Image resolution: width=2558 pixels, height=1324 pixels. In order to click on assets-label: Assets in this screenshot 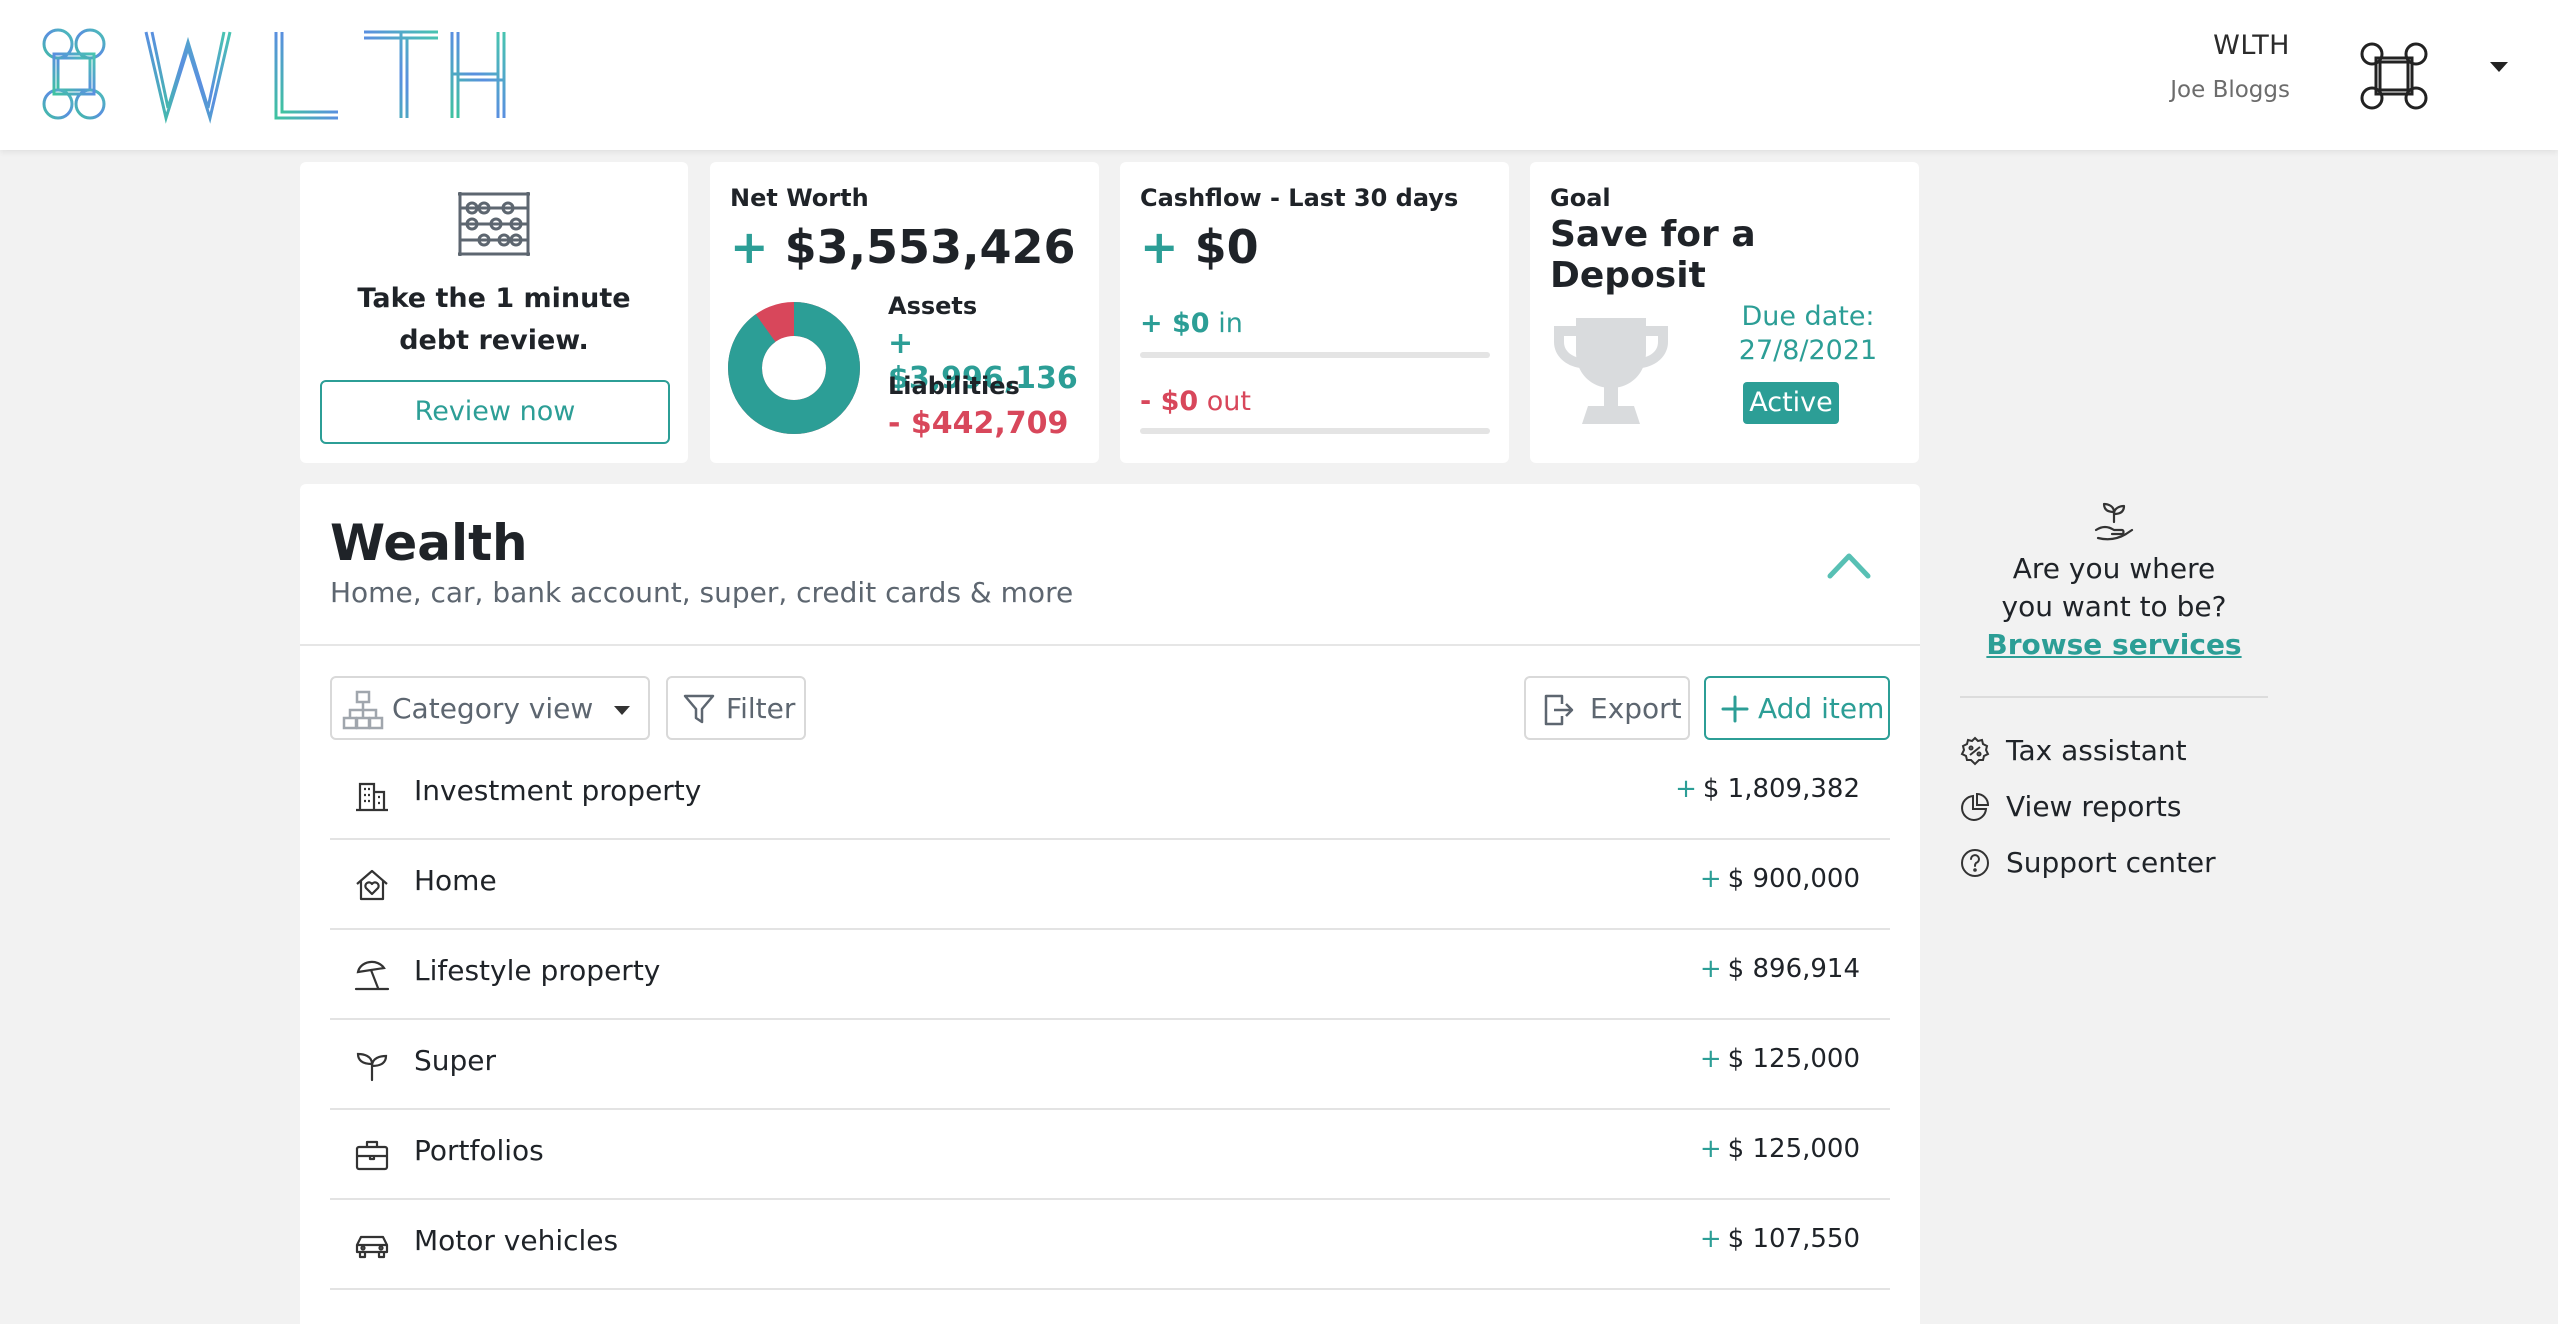, I will do `click(933, 306)`.